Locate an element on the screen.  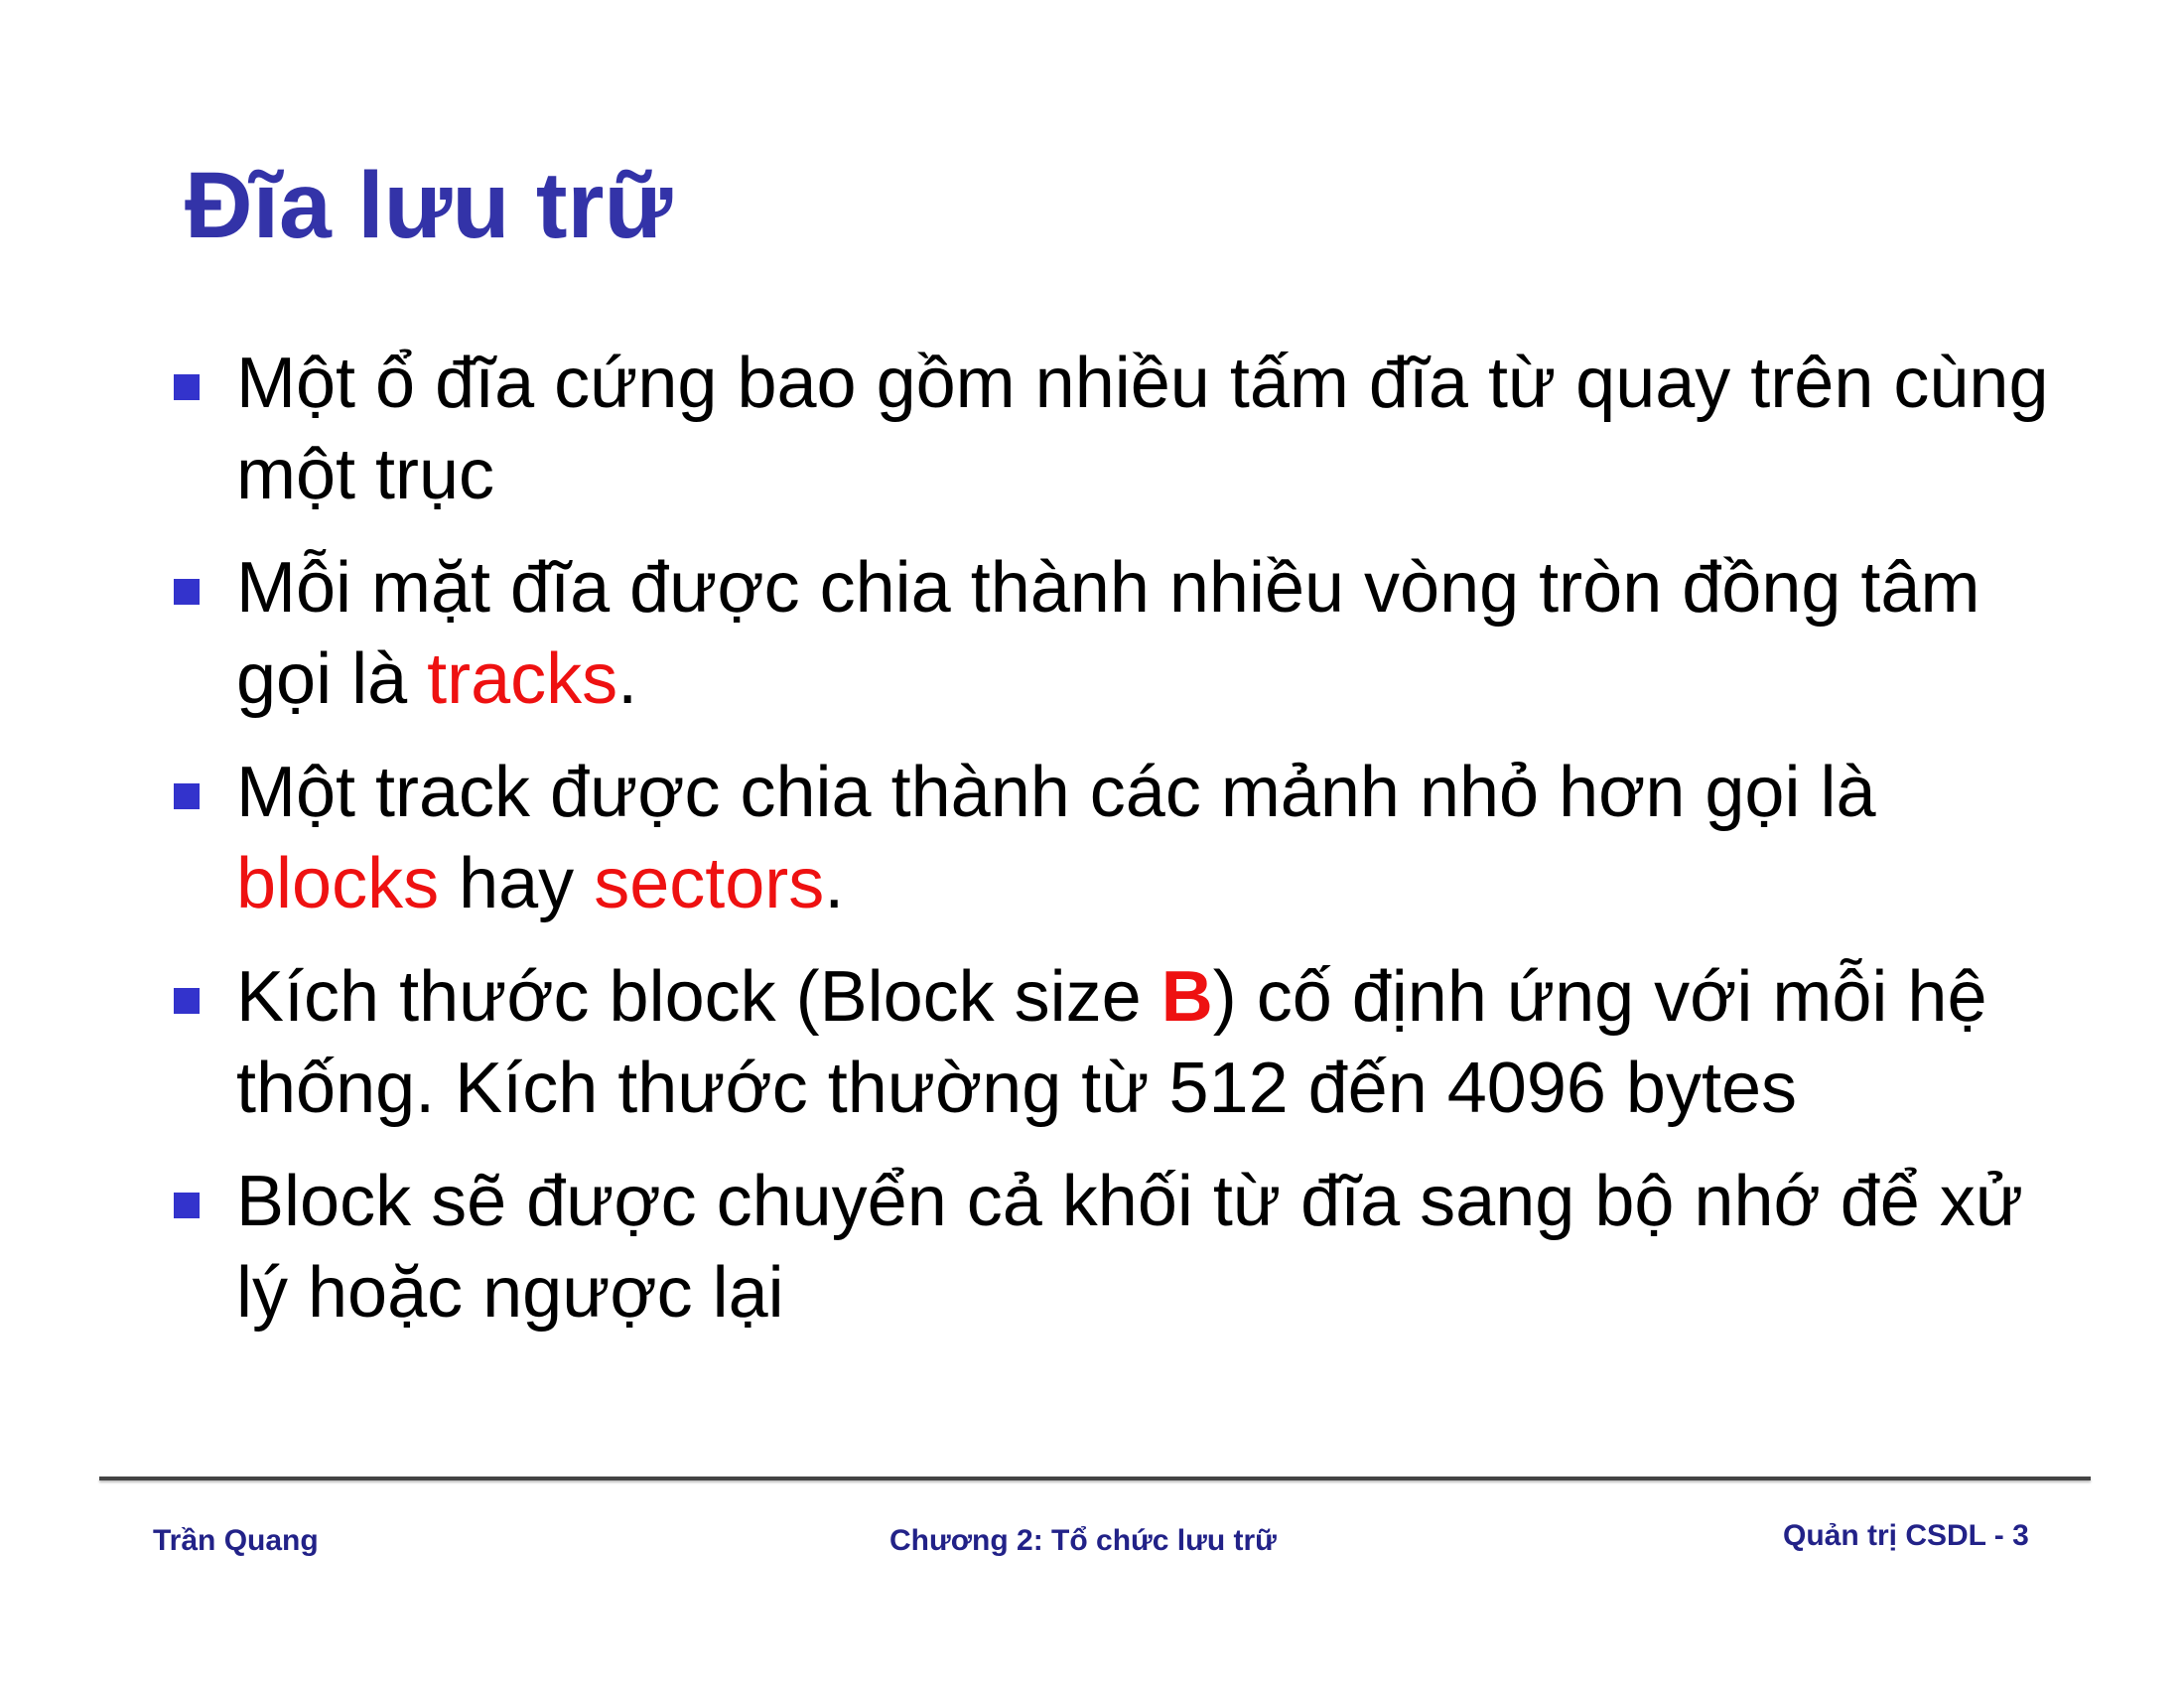
bullet-text-middle: hay is located at coordinates (517, 883).